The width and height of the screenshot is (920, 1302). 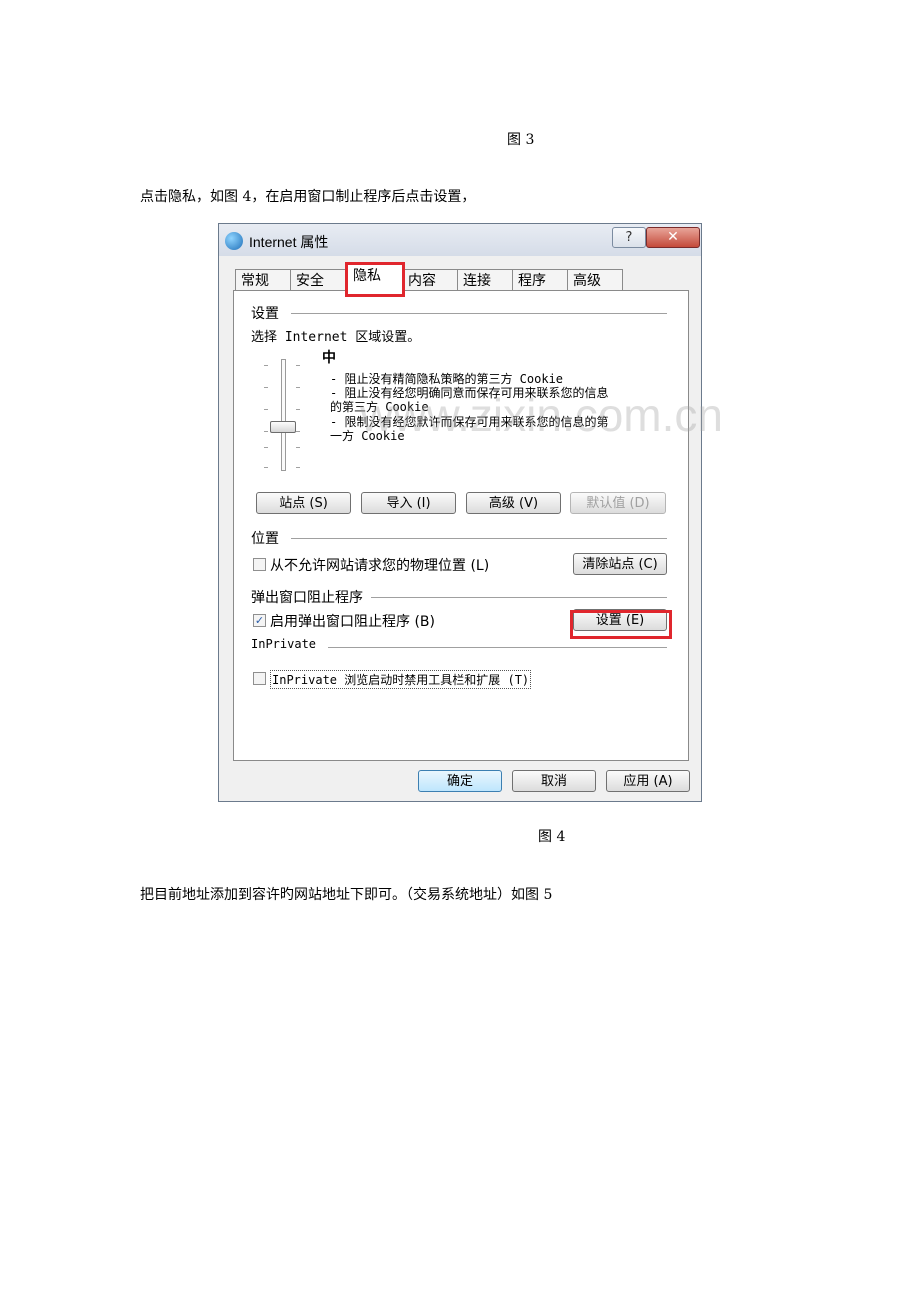 What do you see at coordinates (303, 503) in the screenshot?
I see `sites-button: 站点 (S)` at bounding box center [303, 503].